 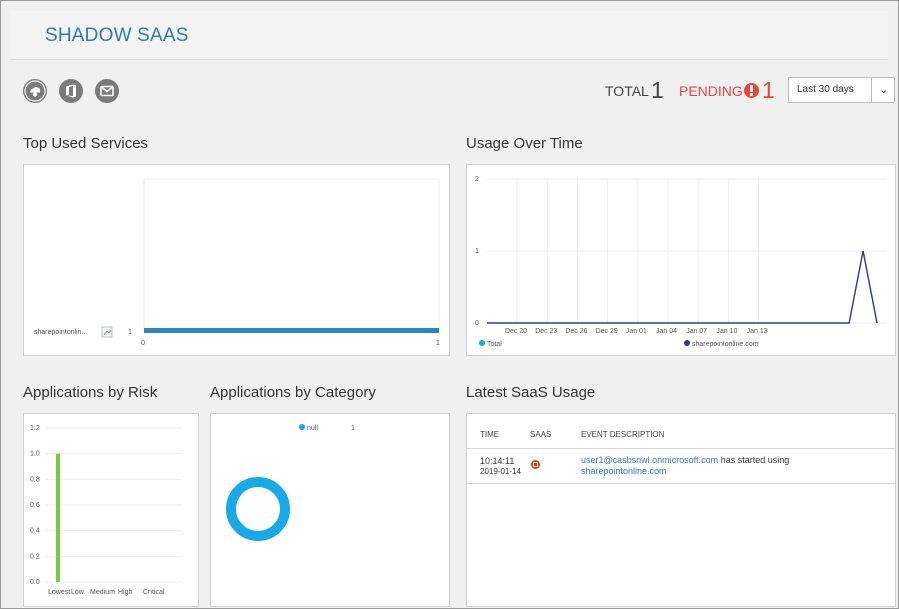 What do you see at coordinates (624, 471) in the screenshot?
I see `service-link: sharepointonline.com` at bounding box center [624, 471].